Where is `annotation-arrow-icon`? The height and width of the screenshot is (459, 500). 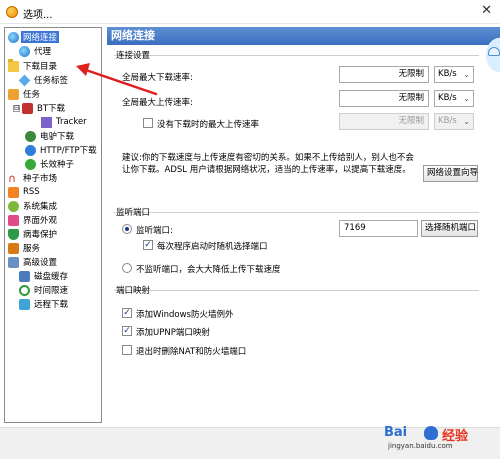 annotation-arrow-icon is located at coordinates (117, 79).